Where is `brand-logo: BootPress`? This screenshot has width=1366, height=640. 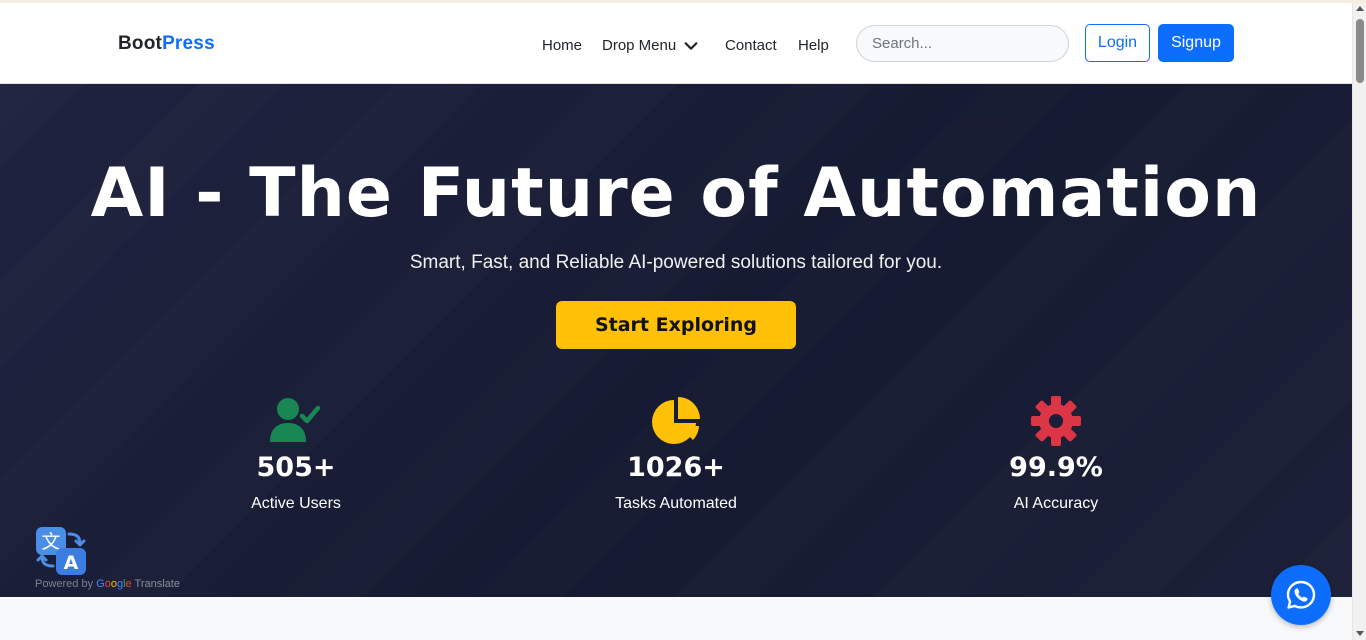 brand-logo: BootPress is located at coordinates (166, 44).